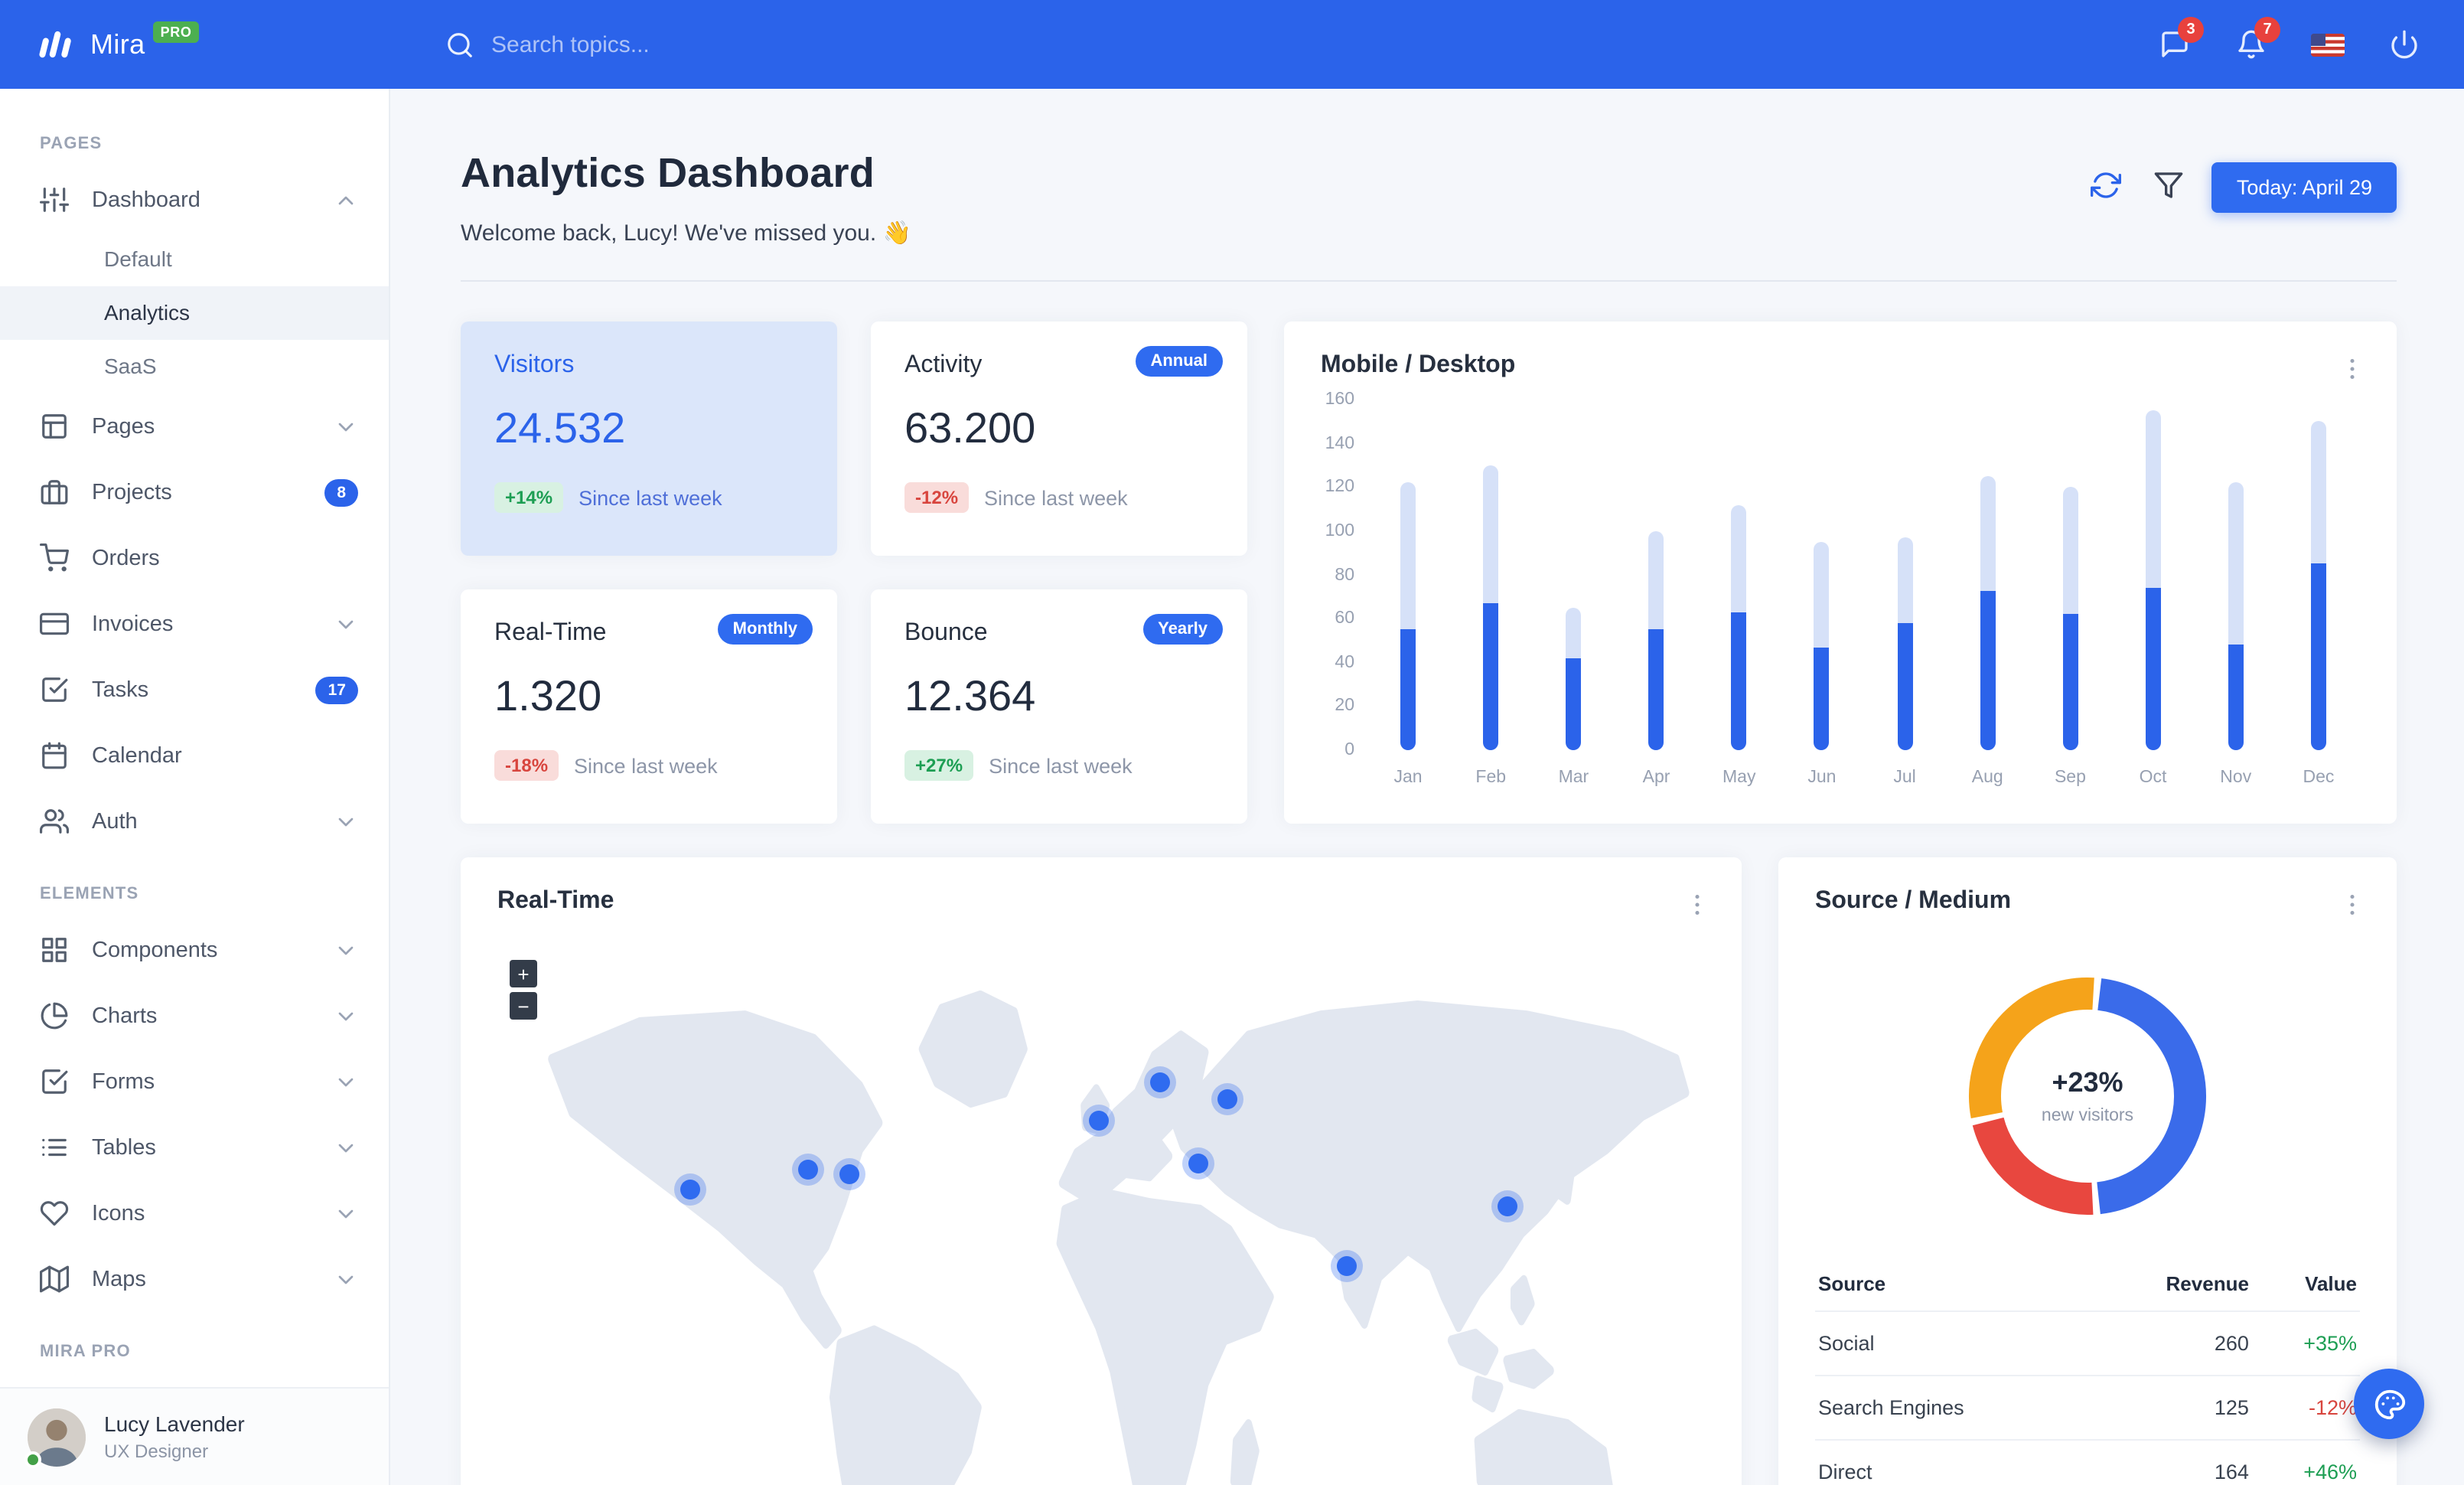 The width and height of the screenshot is (2464, 1485). Describe the element at coordinates (1657, 593) in the screenshot. I see `bar-group-apr: Apr` at that location.